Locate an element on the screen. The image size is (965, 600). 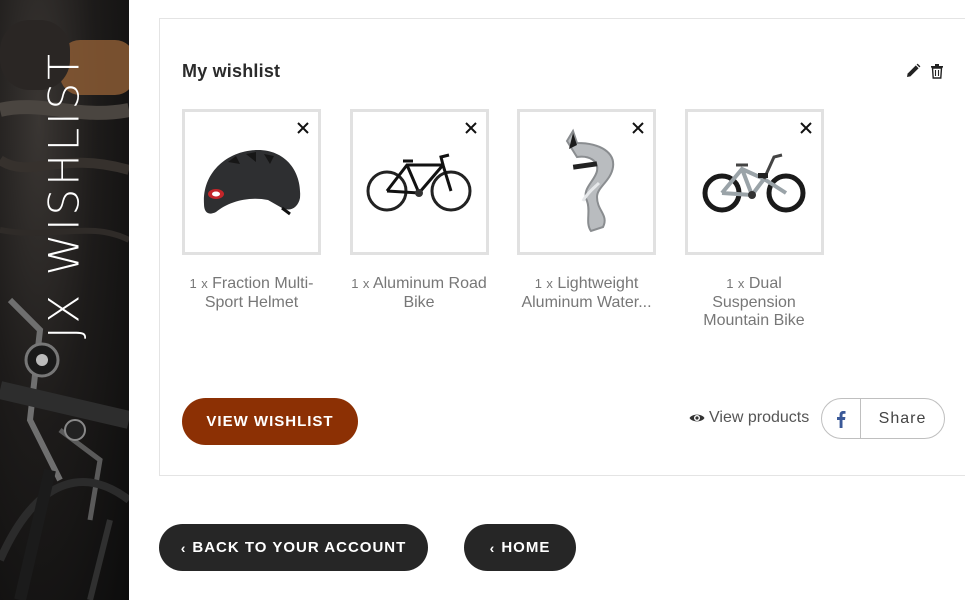
facebook-icon is located at coordinates (841, 419).